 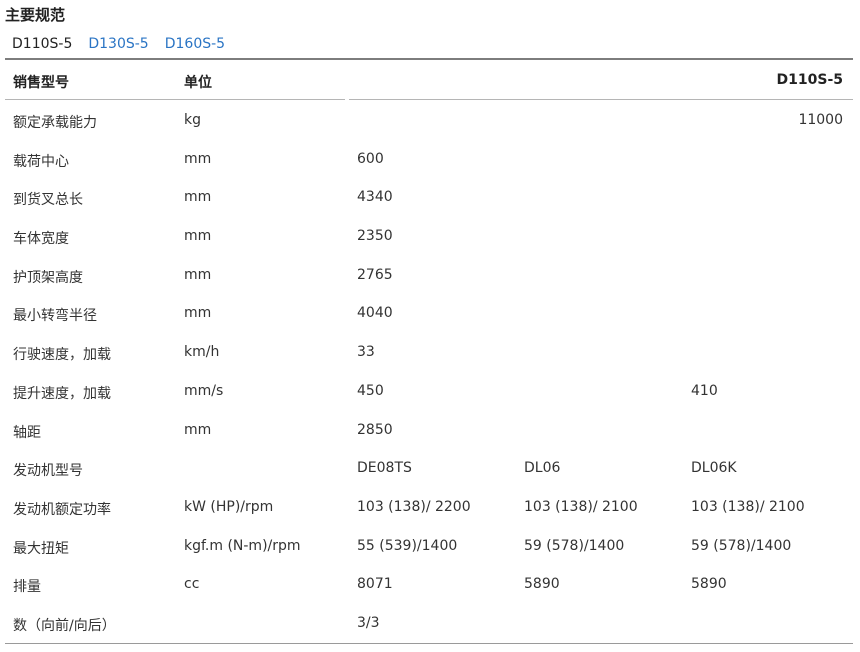 I want to click on table-row: 载荷中心 mm 600, so click(x=429, y=159).